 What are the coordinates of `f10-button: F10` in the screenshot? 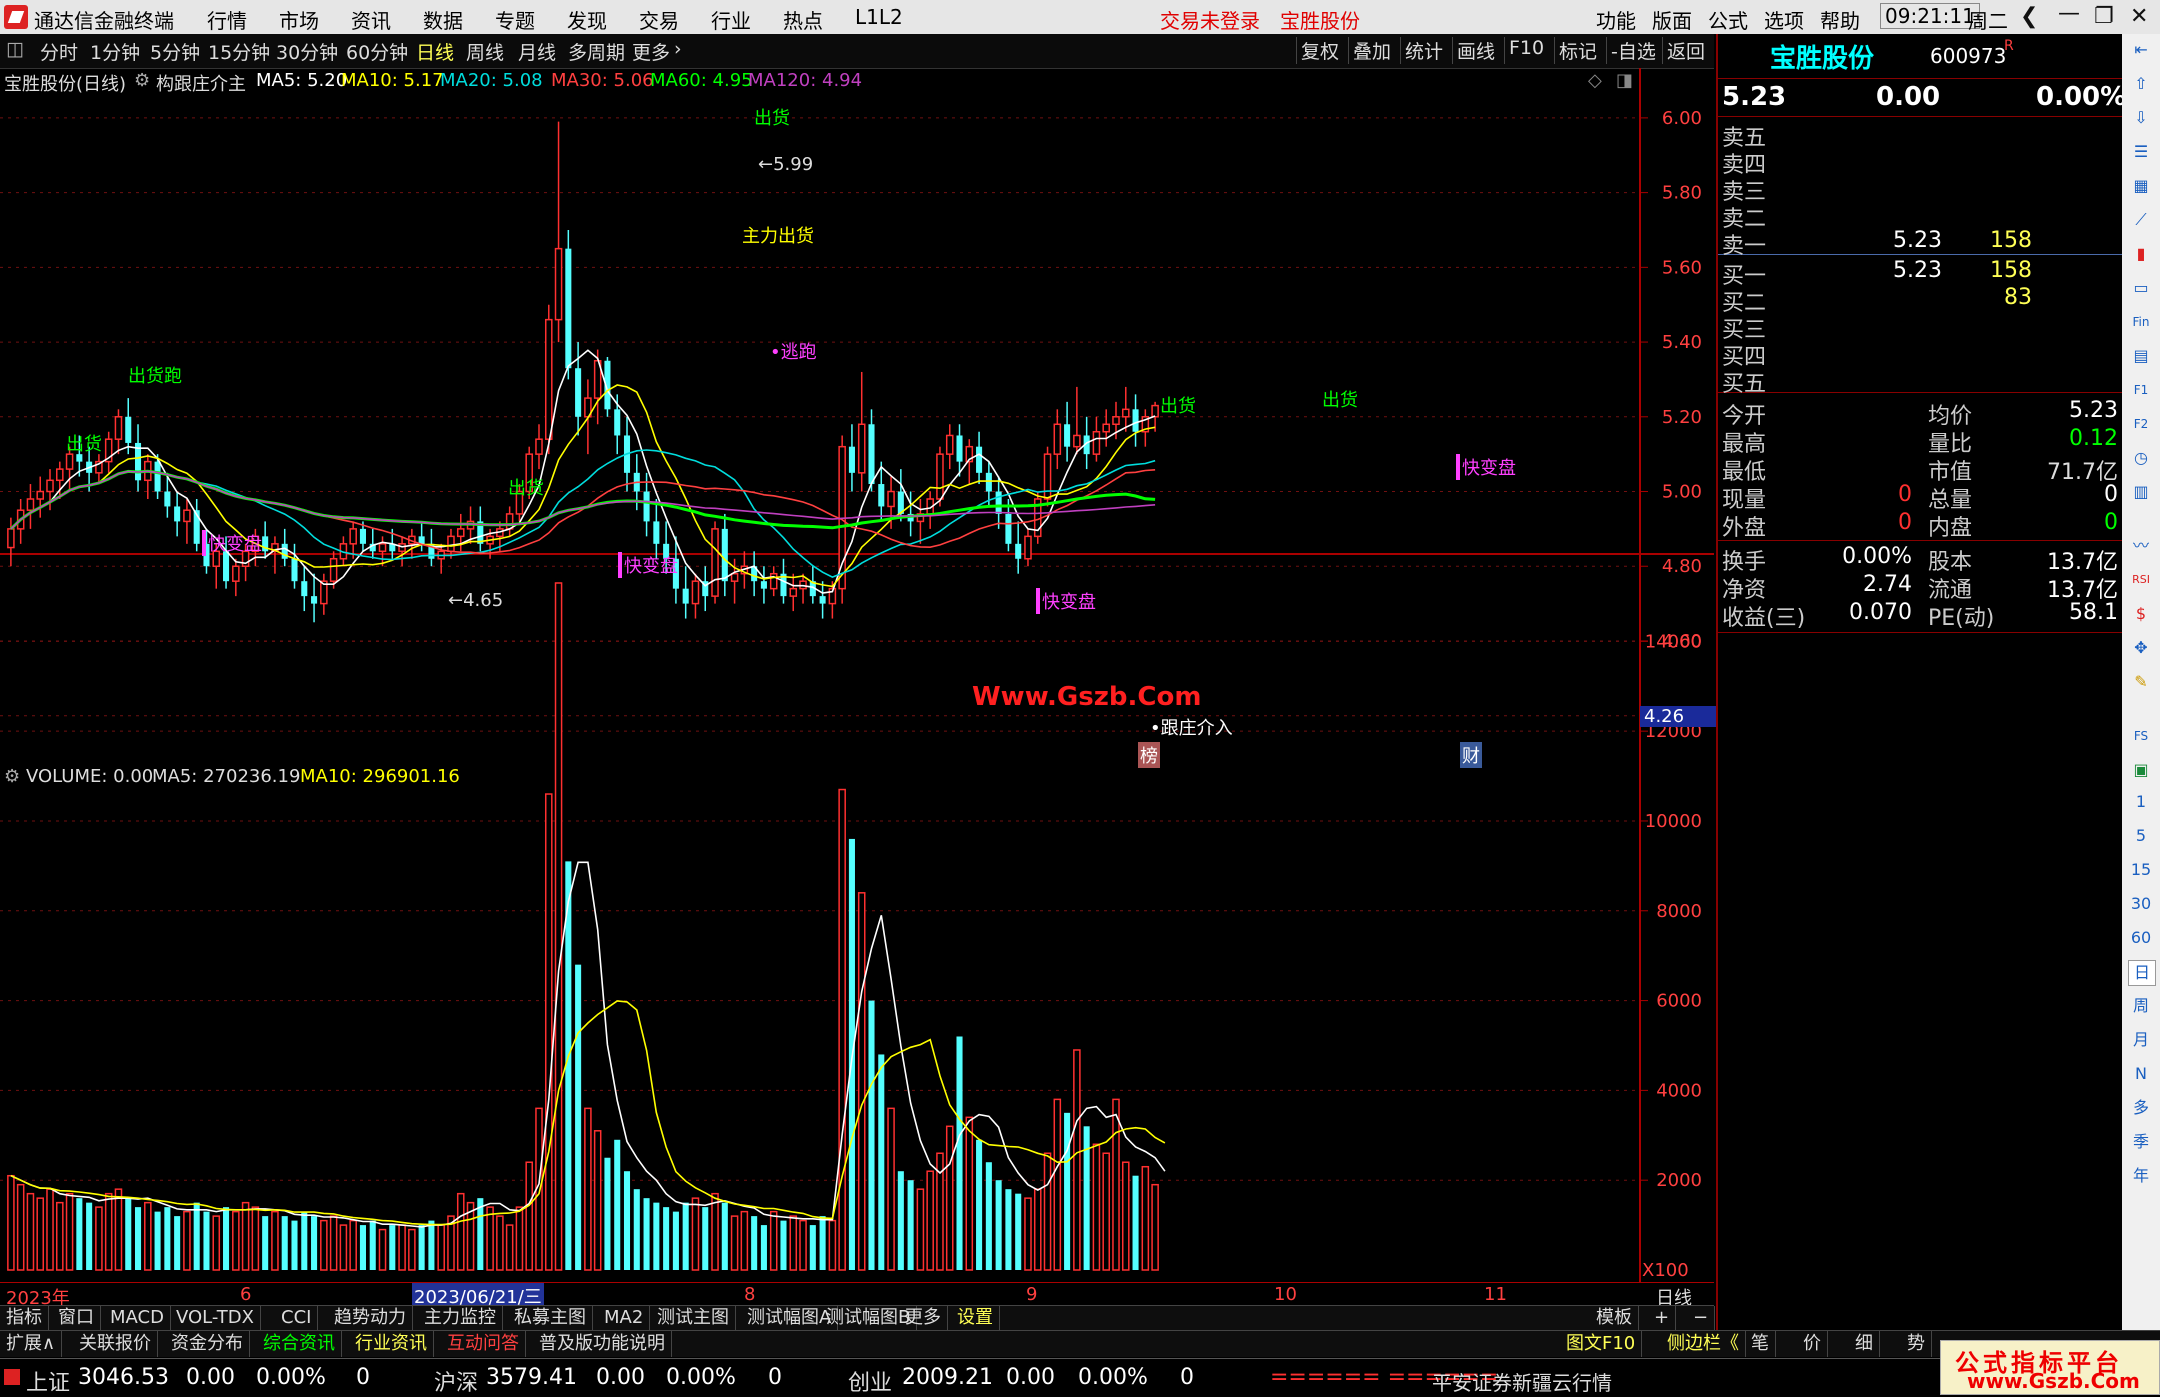 It's located at (1526, 50).